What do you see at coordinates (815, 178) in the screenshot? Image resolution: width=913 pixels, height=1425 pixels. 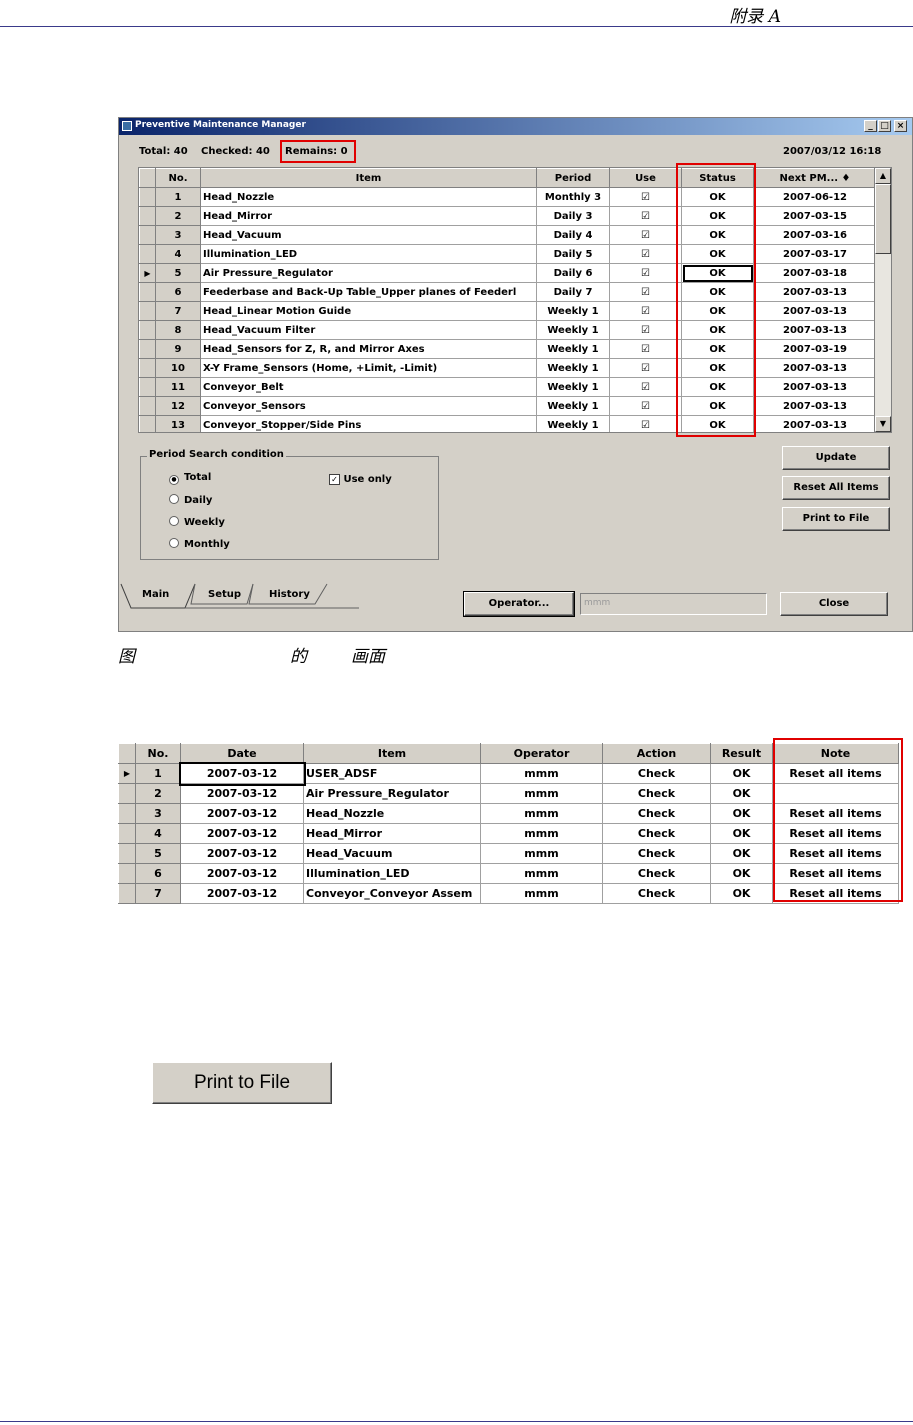 I see `header-next-pm: Next PM... ♦` at bounding box center [815, 178].